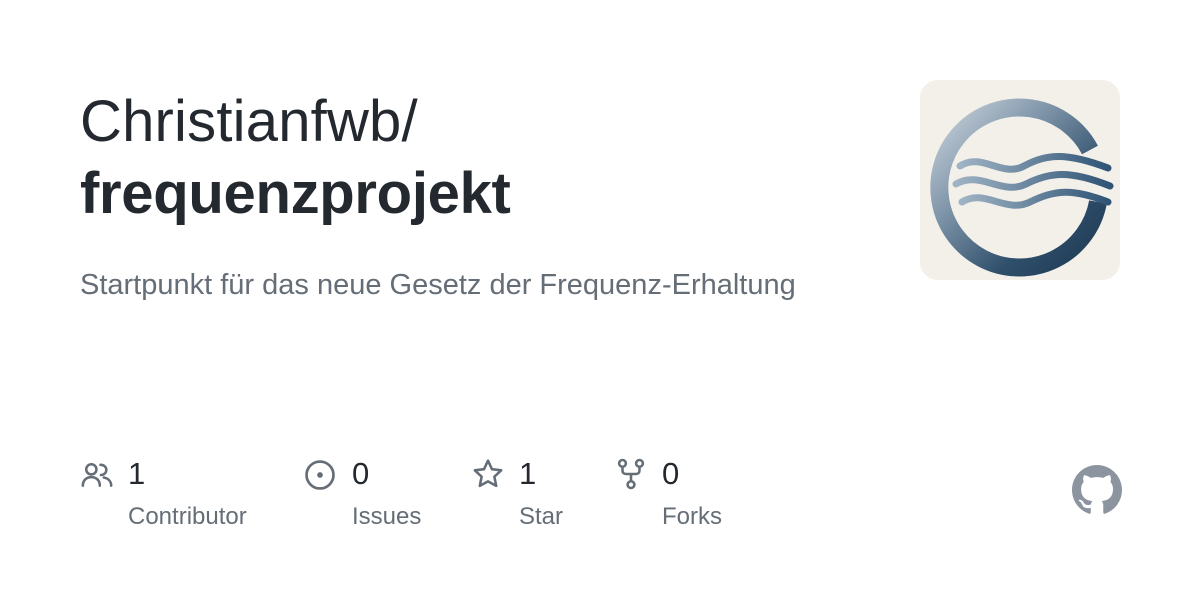 Image resolution: width=1200 pixels, height=600 pixels. Describe the element at coordinates (528, 473) in the screenshot. I see `stars-count: 1` at that location.